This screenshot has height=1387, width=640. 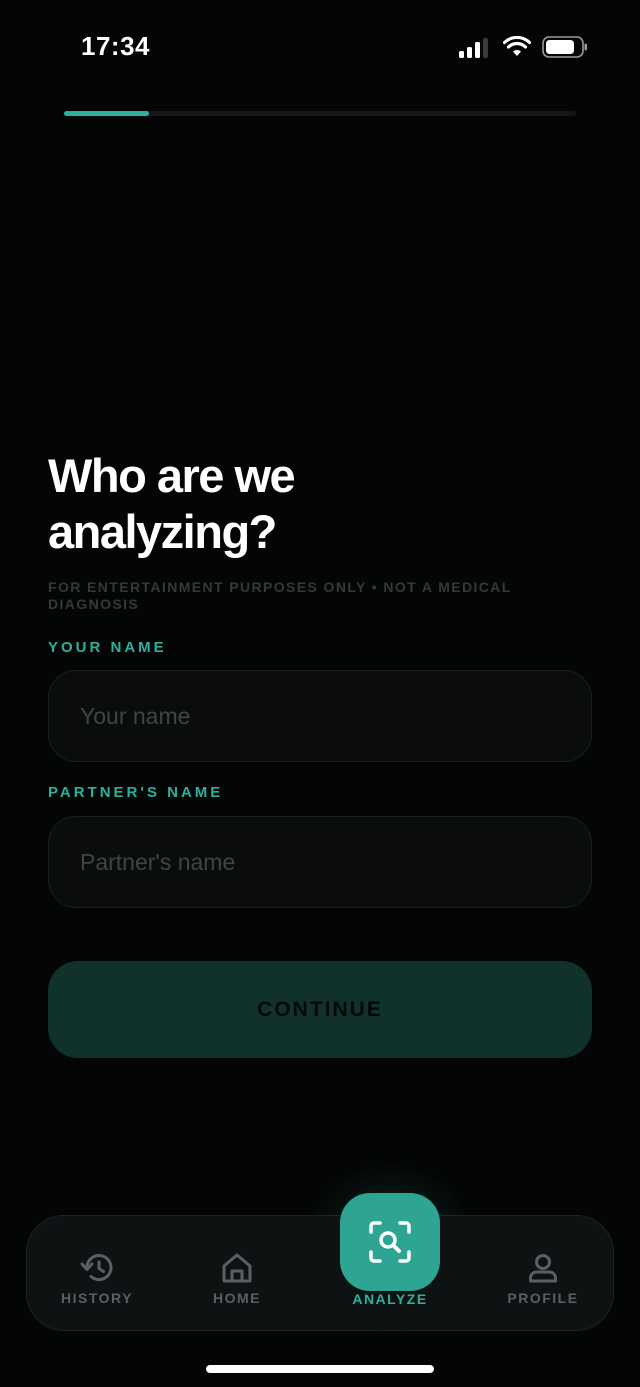 What do you see at coordinates (564, 47) in the screenshot?
I see `battery-icon` at bounding box center [564, 47].